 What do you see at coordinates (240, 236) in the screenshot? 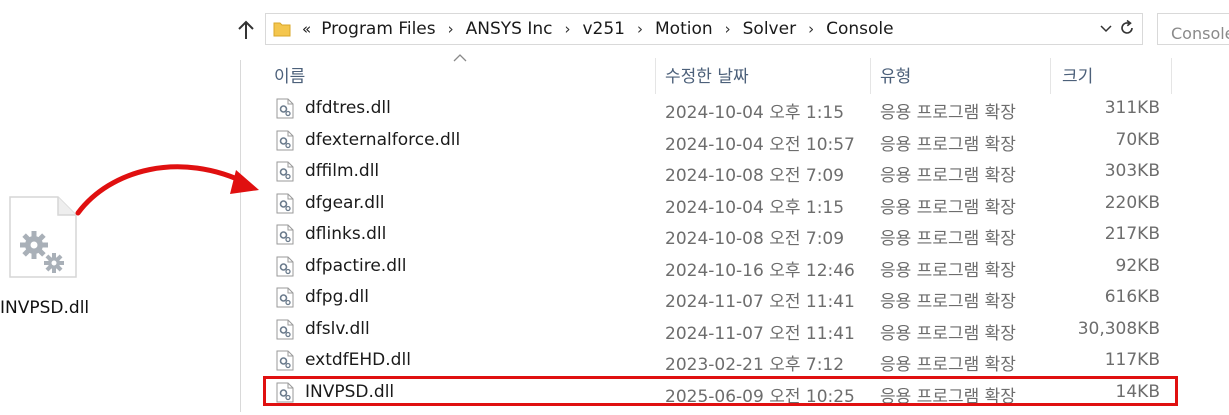
I see `pane-divider` at bounding box center [240, 236].